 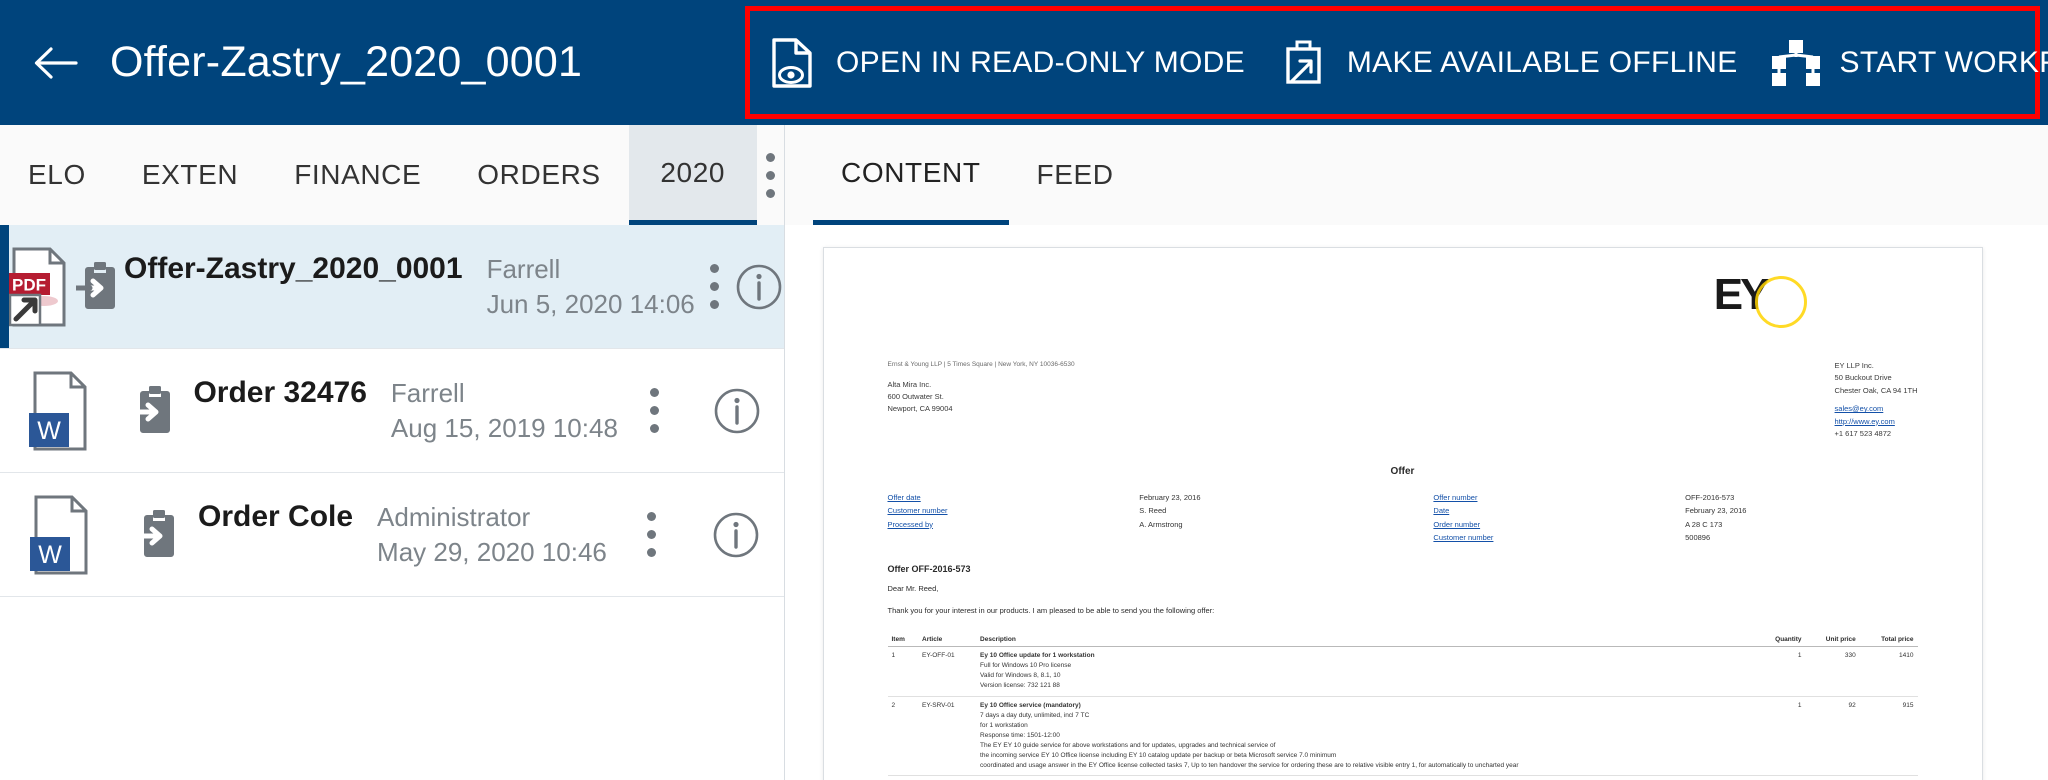 What do you see at coordinates (1040, 62) in the screenshot?
I see `open-read-only-label: OPEN IN READ-ONLY MODE` at bounding box center [1040, 62].